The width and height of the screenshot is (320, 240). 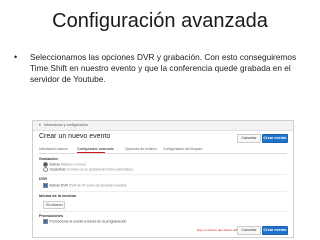 I want to click on footer-warning: Hay un archivo que debes utilizar, so click(x=219, y=230).